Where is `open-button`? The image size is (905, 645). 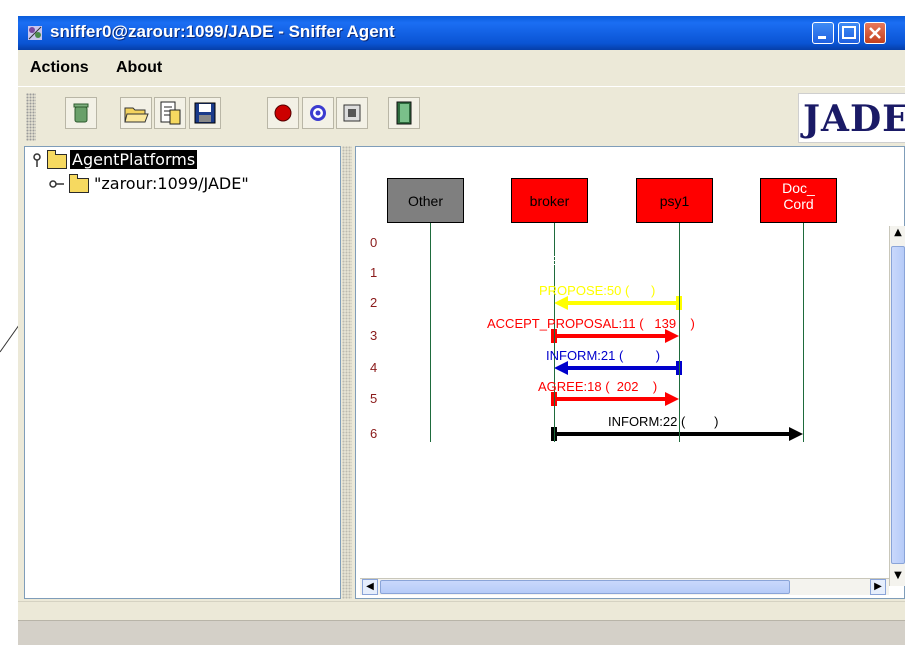 open-button is located at coordinates (136, 113).